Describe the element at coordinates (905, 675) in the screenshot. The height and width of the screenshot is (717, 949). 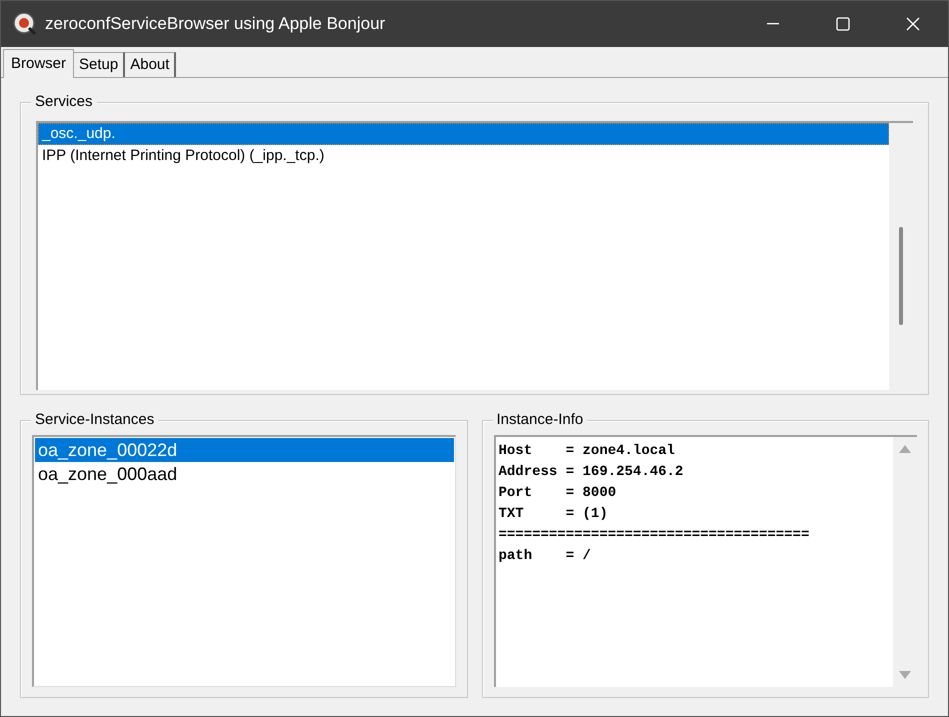
I see `scroll-down-icon` at that location.